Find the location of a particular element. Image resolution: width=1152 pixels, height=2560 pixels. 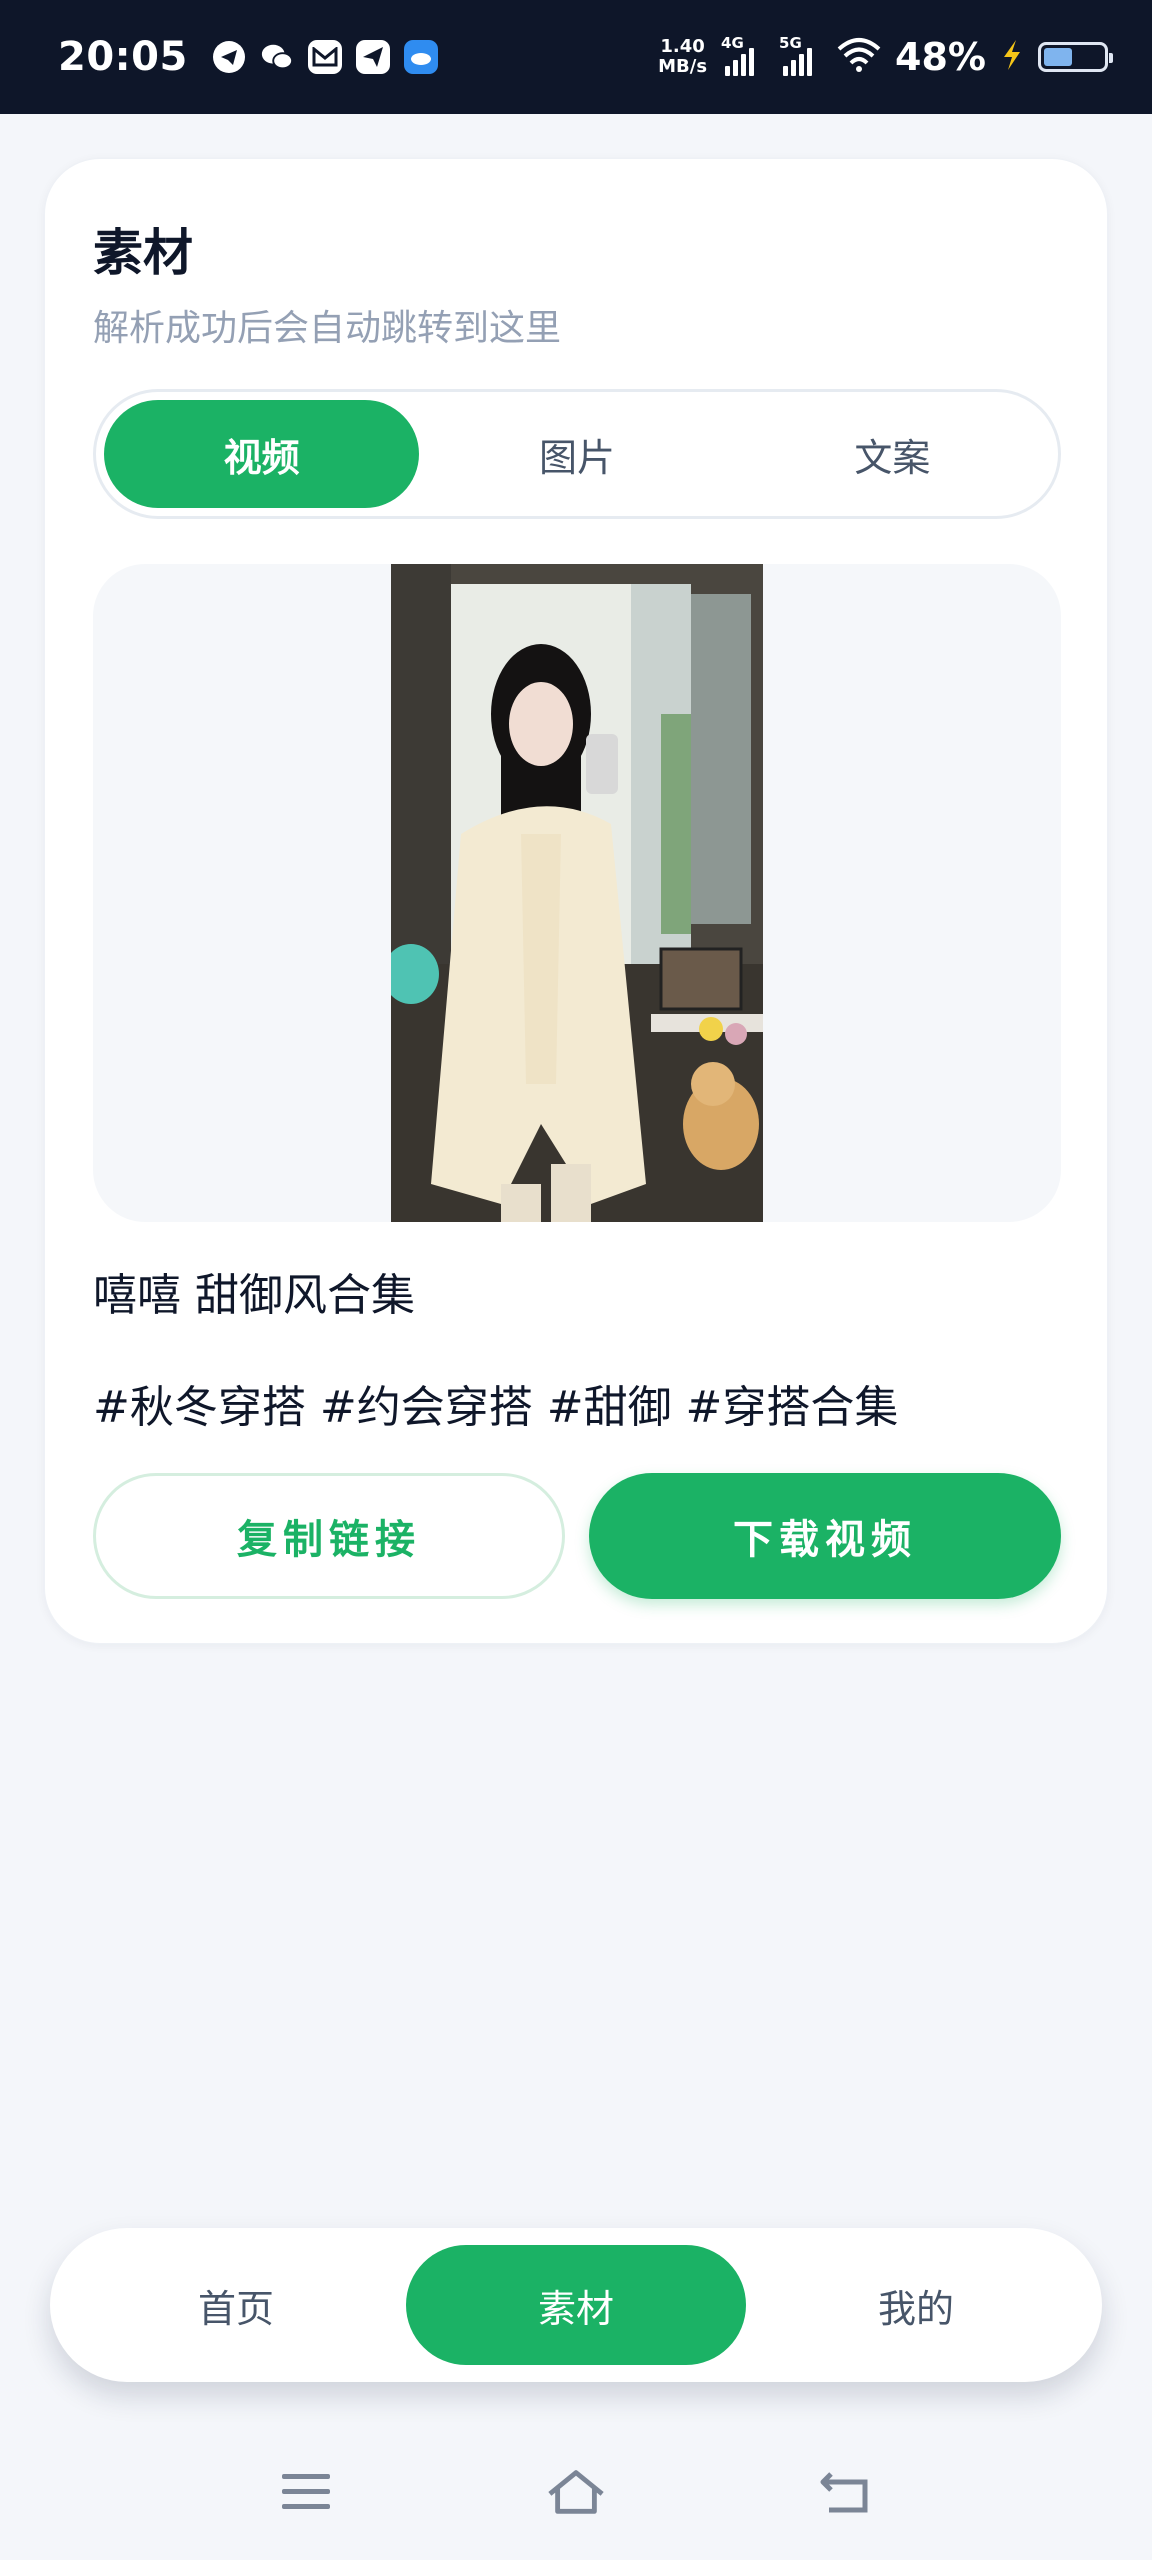

system-nav-bar is located at coordinates (576, 2492).